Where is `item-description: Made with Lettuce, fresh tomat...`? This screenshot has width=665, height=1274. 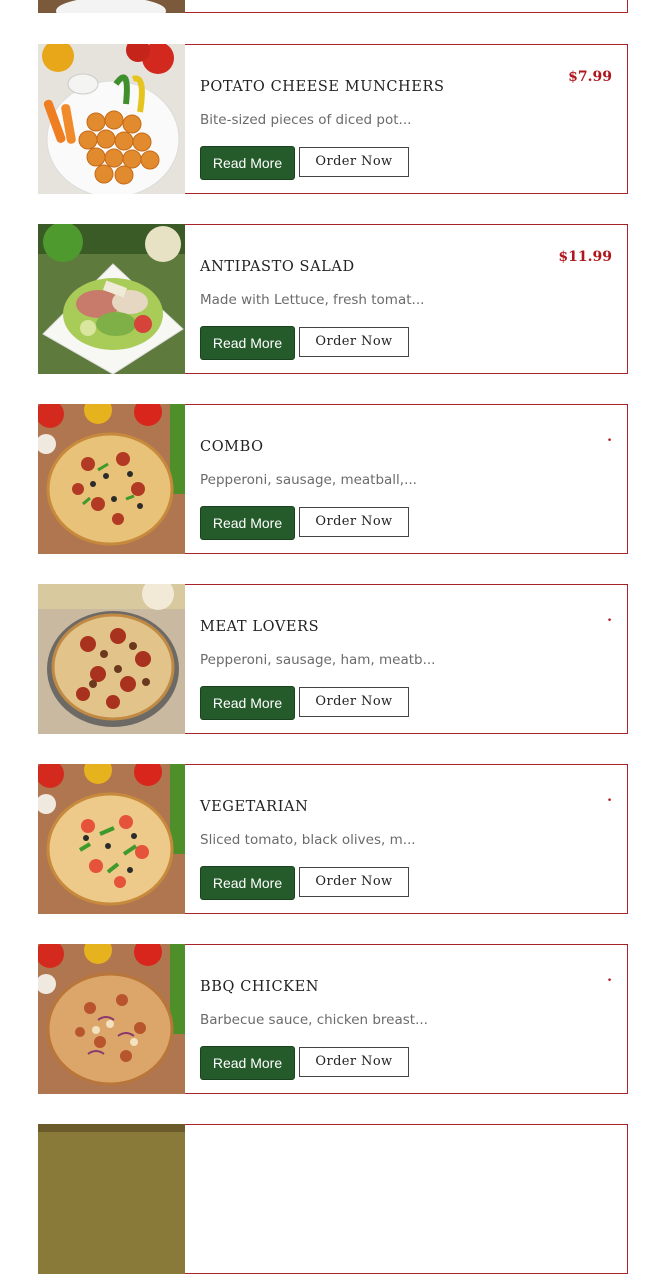
item-description: Made with Lettuce, fresh tomat... is located at coordinates (312, 300).